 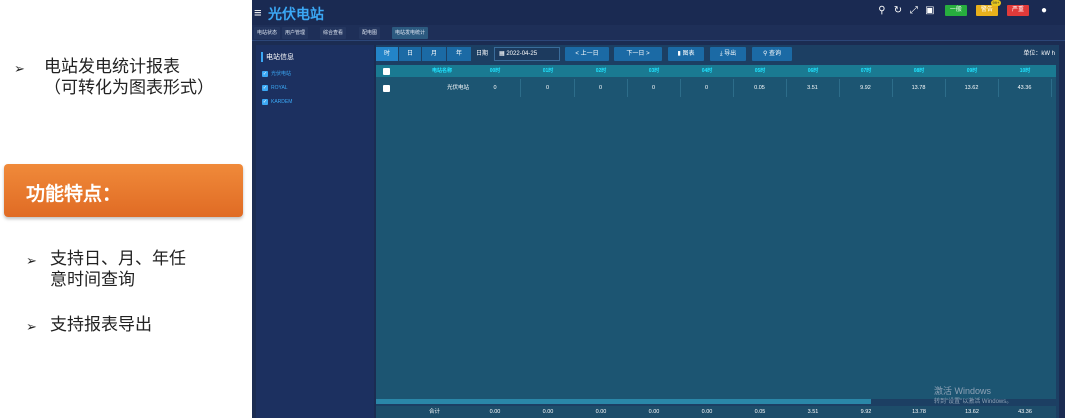 What do you see at coordinates (1025, 71) in the screenshot?
I see `col-header-10: 10时` at bounding box center [1025, 71].